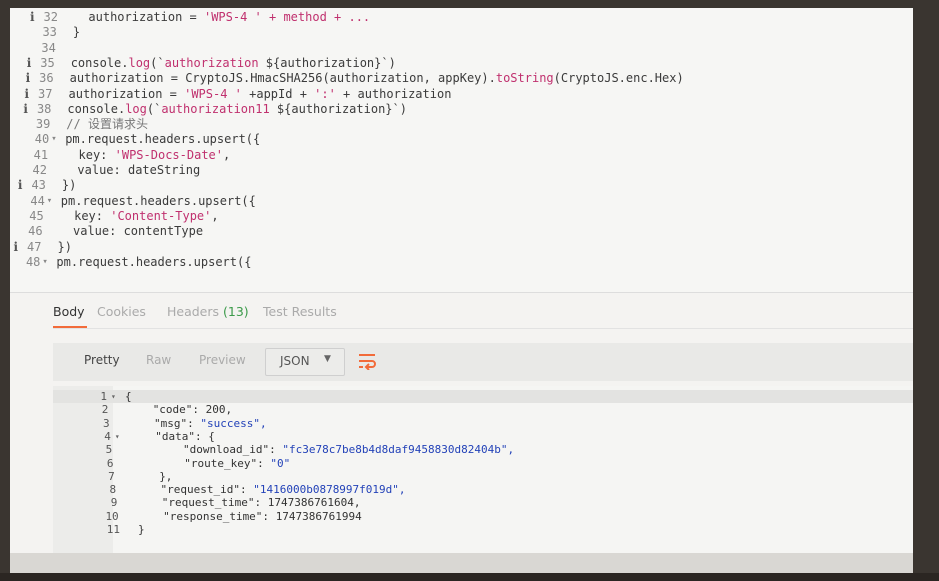 The image size is (939, 581). What do you see at coordinates (111, 476) in the screenshot?
I see `json-line-number: 7` at bounding box center [111, 476].